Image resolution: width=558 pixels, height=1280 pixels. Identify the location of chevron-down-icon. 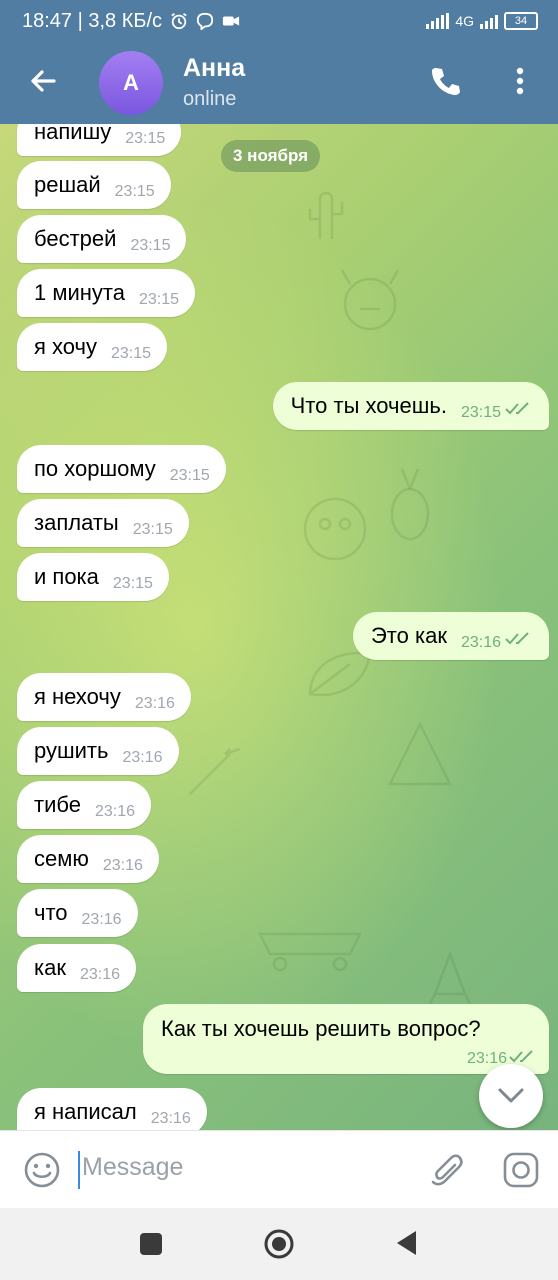
(511, 1095).